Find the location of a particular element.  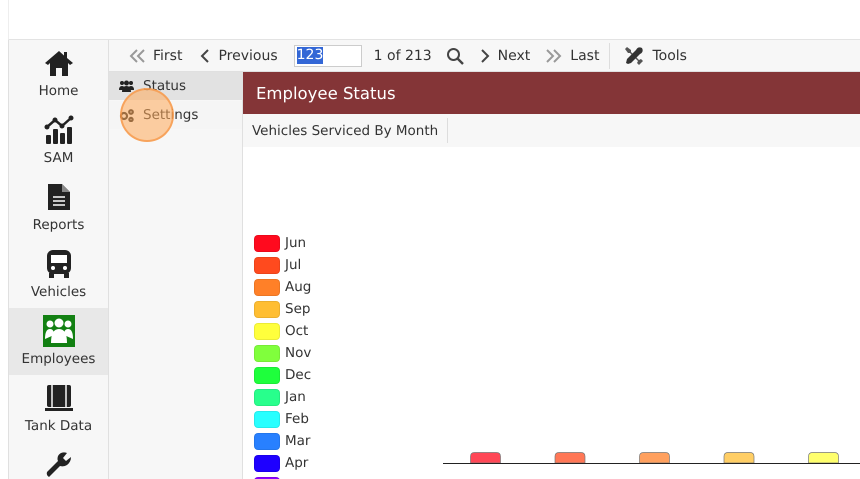

gears-icon is located at coordinates (126, 115).